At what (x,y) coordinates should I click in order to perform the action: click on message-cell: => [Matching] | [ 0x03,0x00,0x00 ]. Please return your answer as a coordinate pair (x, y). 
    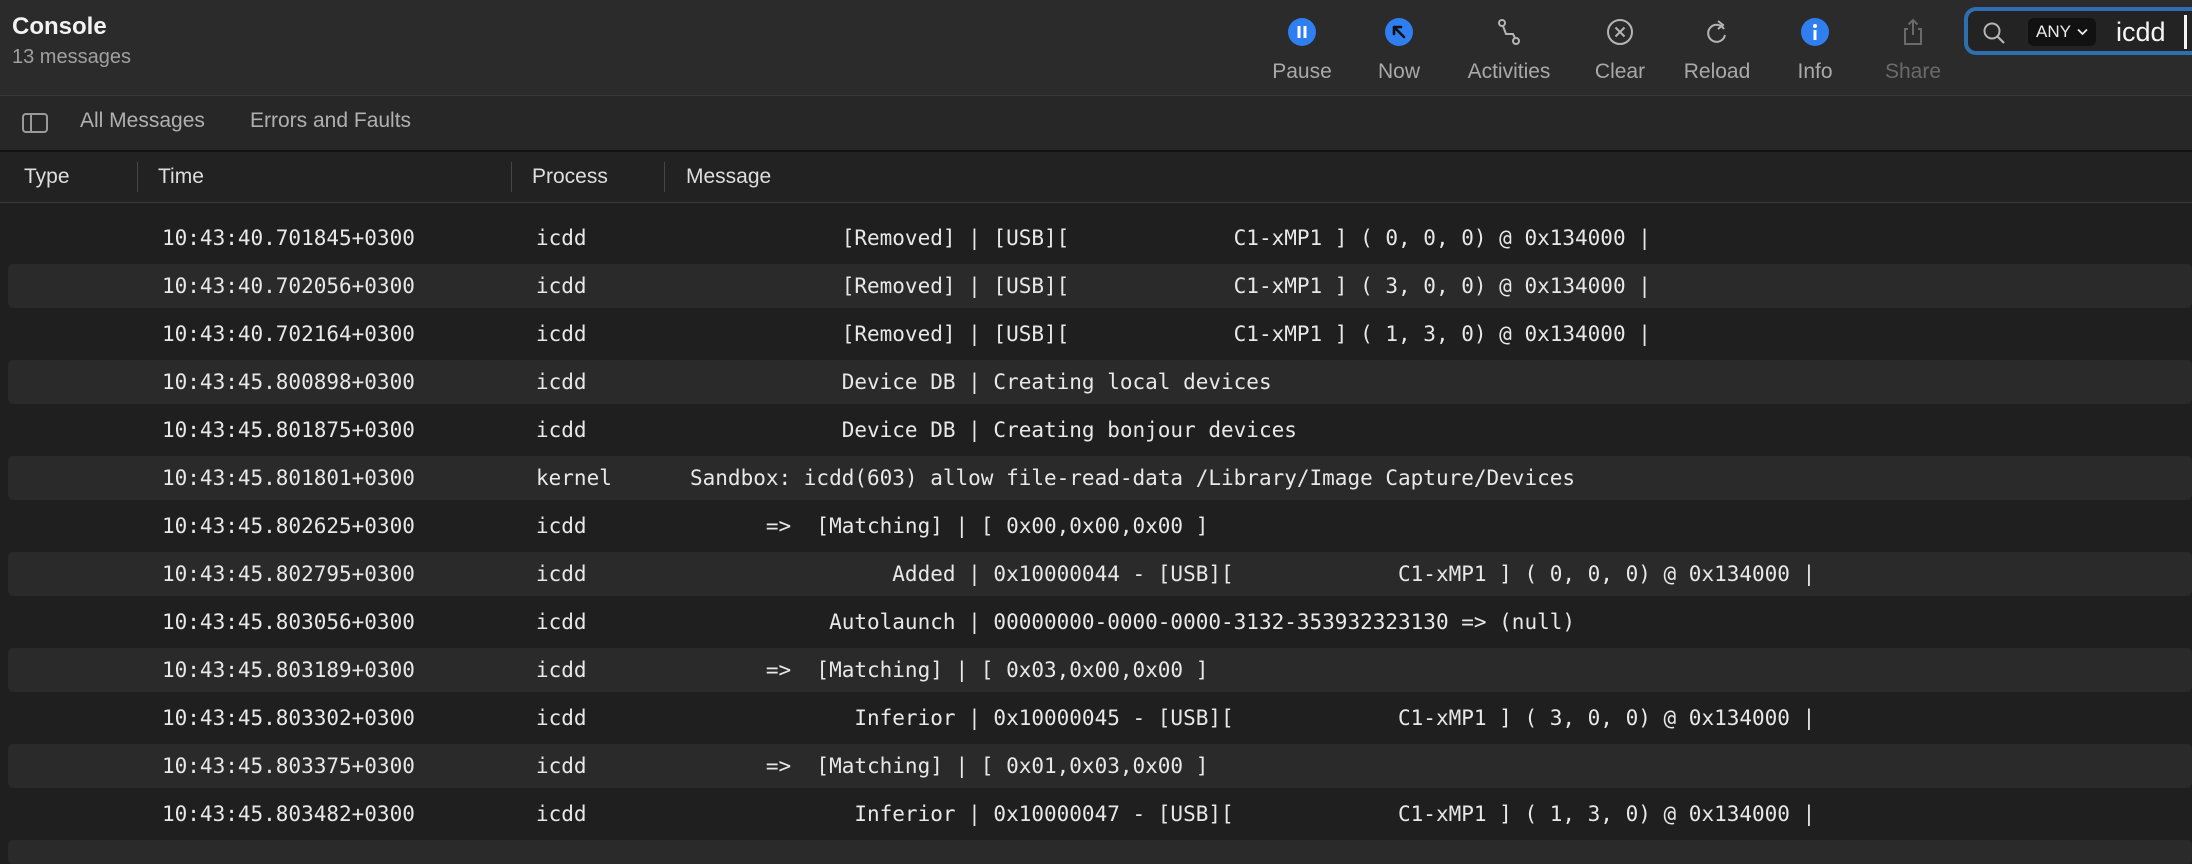
    Looking at the image, I should click on (949, 670).